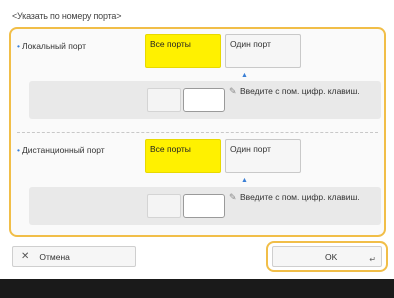  Describe the element at coordinates (74, 256) in the screenshot. I see `cancel-button: ✕ Отмена` at that location.